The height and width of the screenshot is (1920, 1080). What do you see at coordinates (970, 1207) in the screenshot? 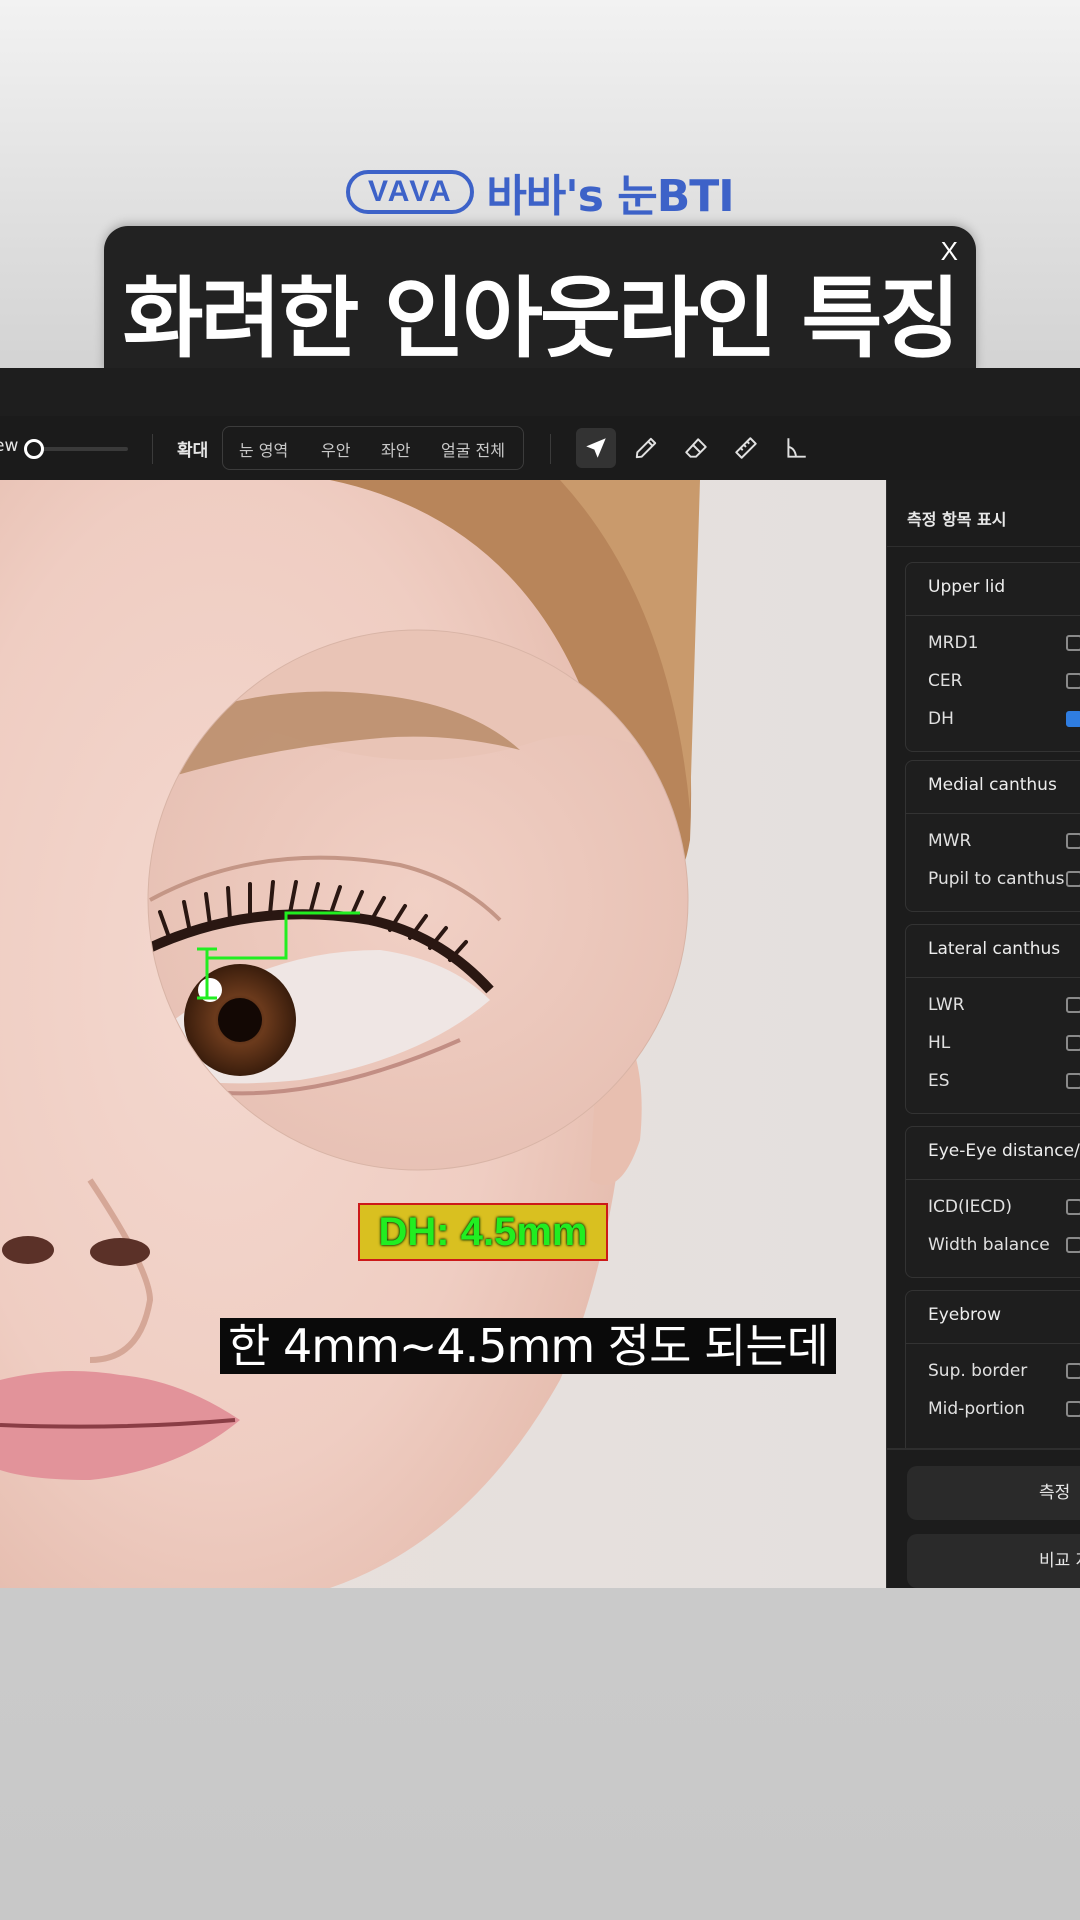
I see `item-icd-label: ICD(IECD)` at bounding box center [970, 1207].